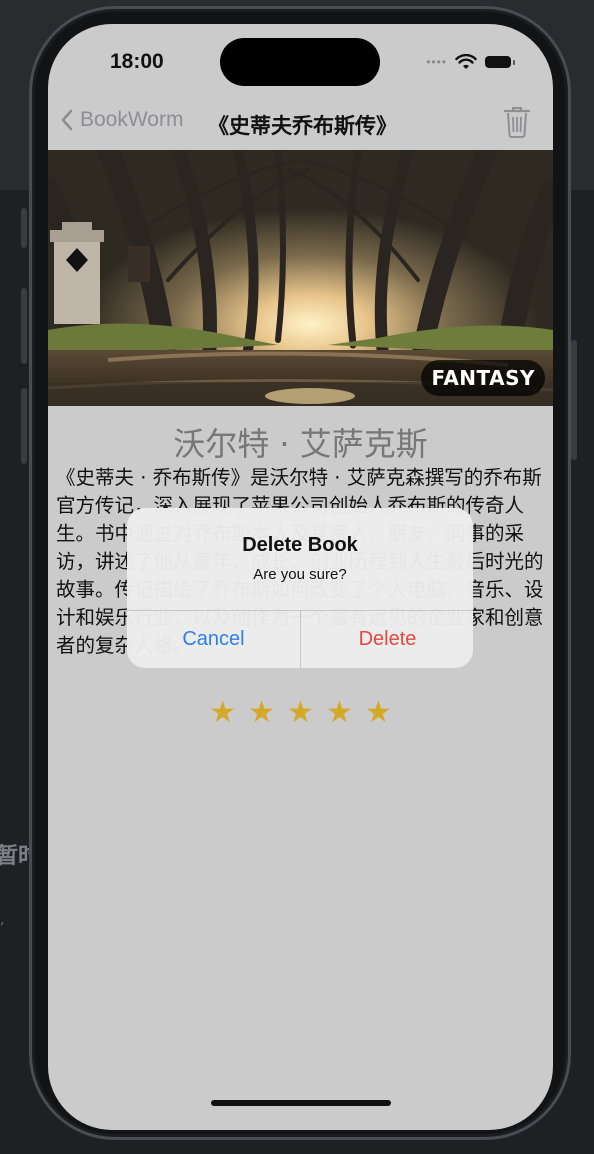  What do you see at coordinates (436, 62) in the screenshot?
I see `signal-icon: ••••` at bounding box center [436, 62].